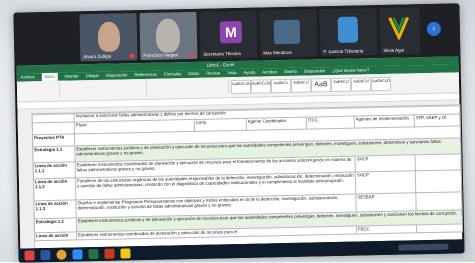 The width and height of the screenshot is (475, 263). Describe the element at coordinates (54, 189) in the screenshot. I see `table-cell: Línea de acción 1.1.2` at that location.